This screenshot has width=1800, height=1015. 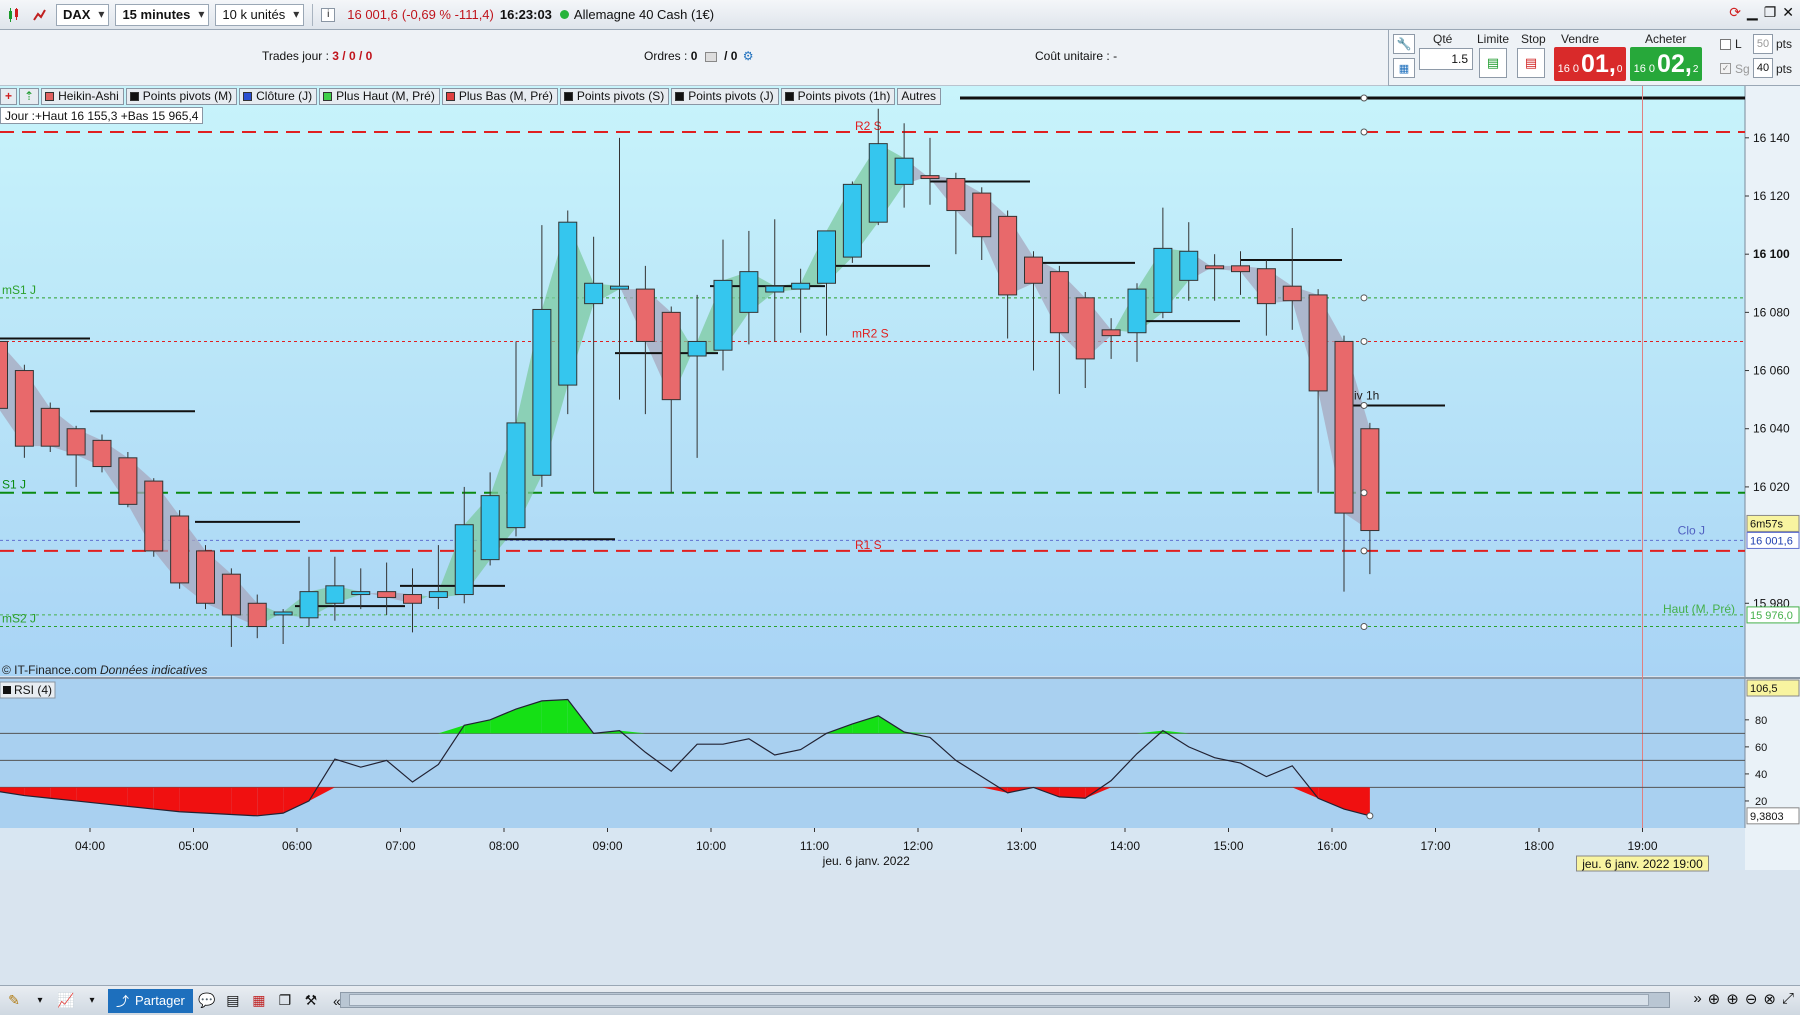 What do you see at coordinates (1770, 12) in the screenshot?
I see `restore-icon: ❐` at bounding box center [1770, 12].